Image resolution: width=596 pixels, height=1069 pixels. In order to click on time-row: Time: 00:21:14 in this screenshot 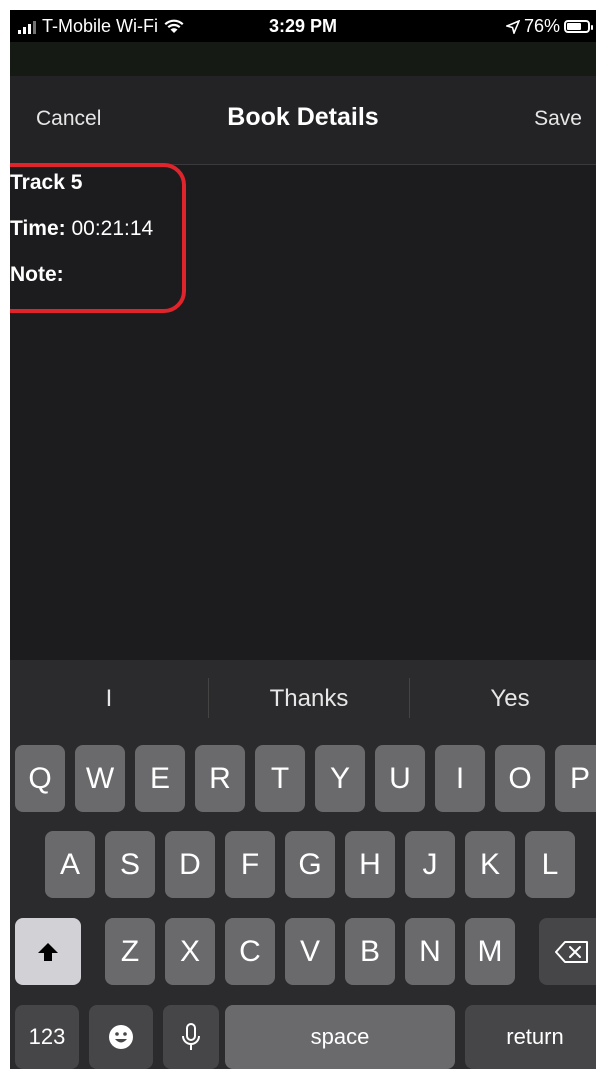, I will do `click(81, 229)`.